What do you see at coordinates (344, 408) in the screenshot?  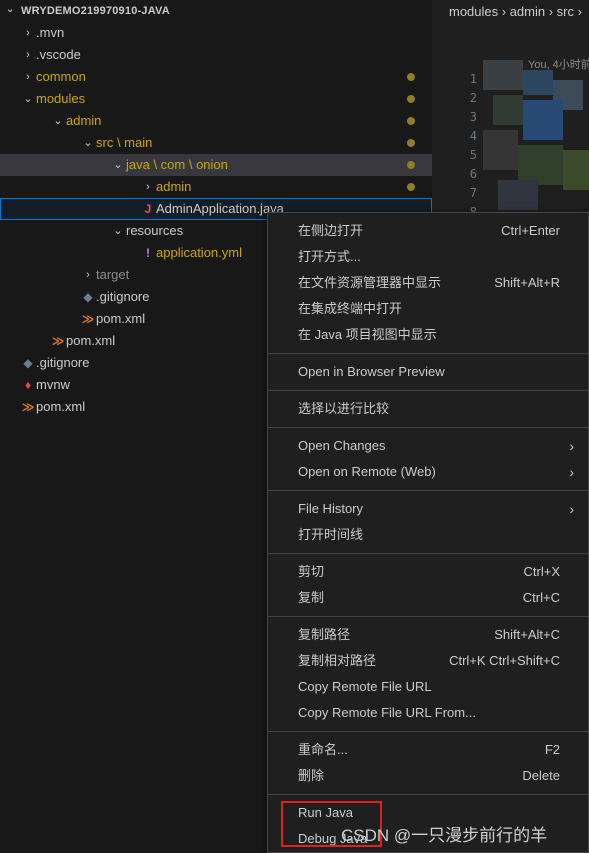 I see `menu-item-label: 选择以进行比较` at bounding box center [344, 408].